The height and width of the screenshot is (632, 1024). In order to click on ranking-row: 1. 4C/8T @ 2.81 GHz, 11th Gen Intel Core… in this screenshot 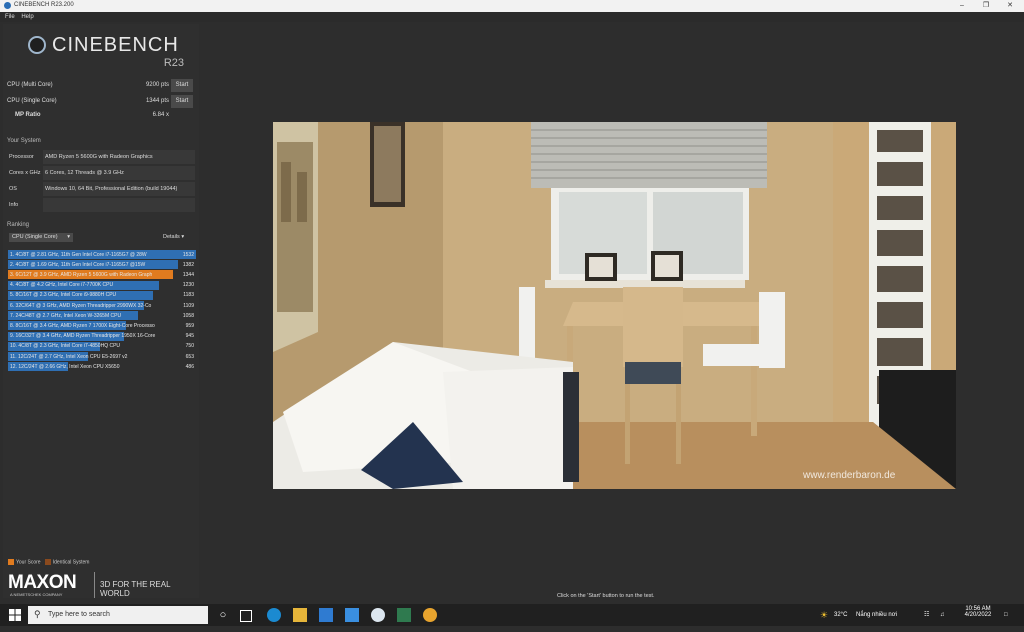, I will do `click(102, 254)`.